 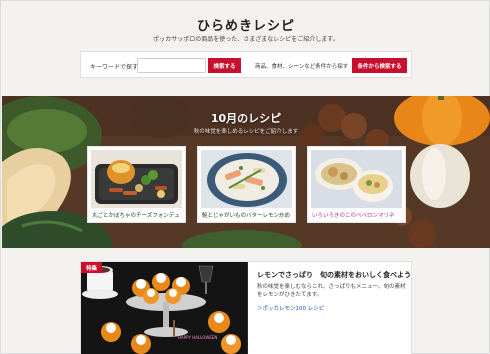 What do you see at coordinates (334, 275) in the screenshot?
I see `feature-title: レモンでさっぱり 旬の素材をおいしく食べよう` at bounding box center [334, 275].